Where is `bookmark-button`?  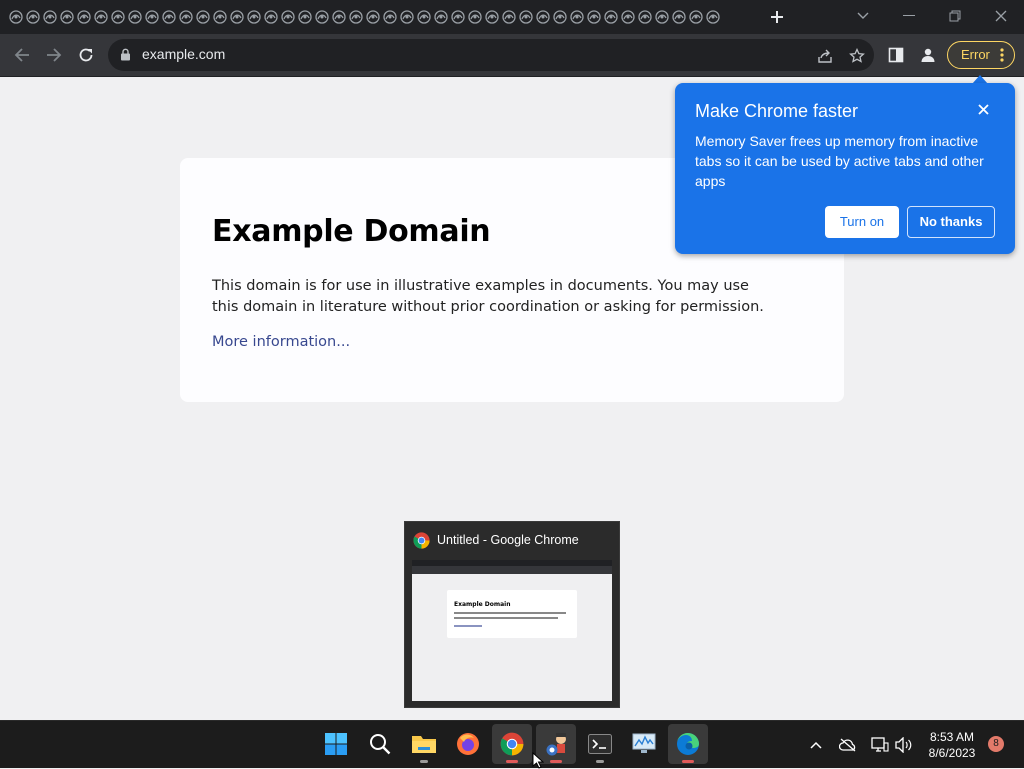
bookmark-button is located at coordinates (857, 56).